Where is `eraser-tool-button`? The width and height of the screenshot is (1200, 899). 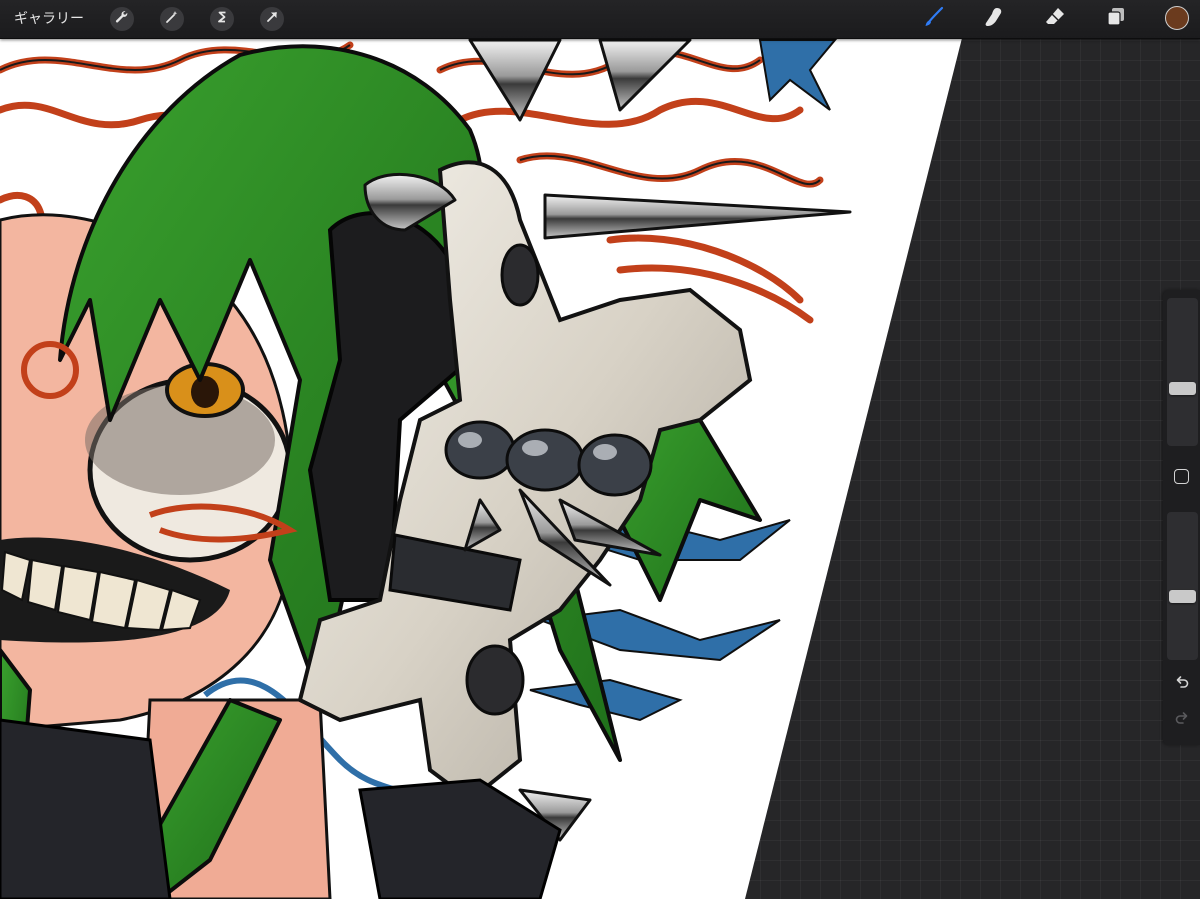 eraser-tool-button is located at coordinates (1055, 19).